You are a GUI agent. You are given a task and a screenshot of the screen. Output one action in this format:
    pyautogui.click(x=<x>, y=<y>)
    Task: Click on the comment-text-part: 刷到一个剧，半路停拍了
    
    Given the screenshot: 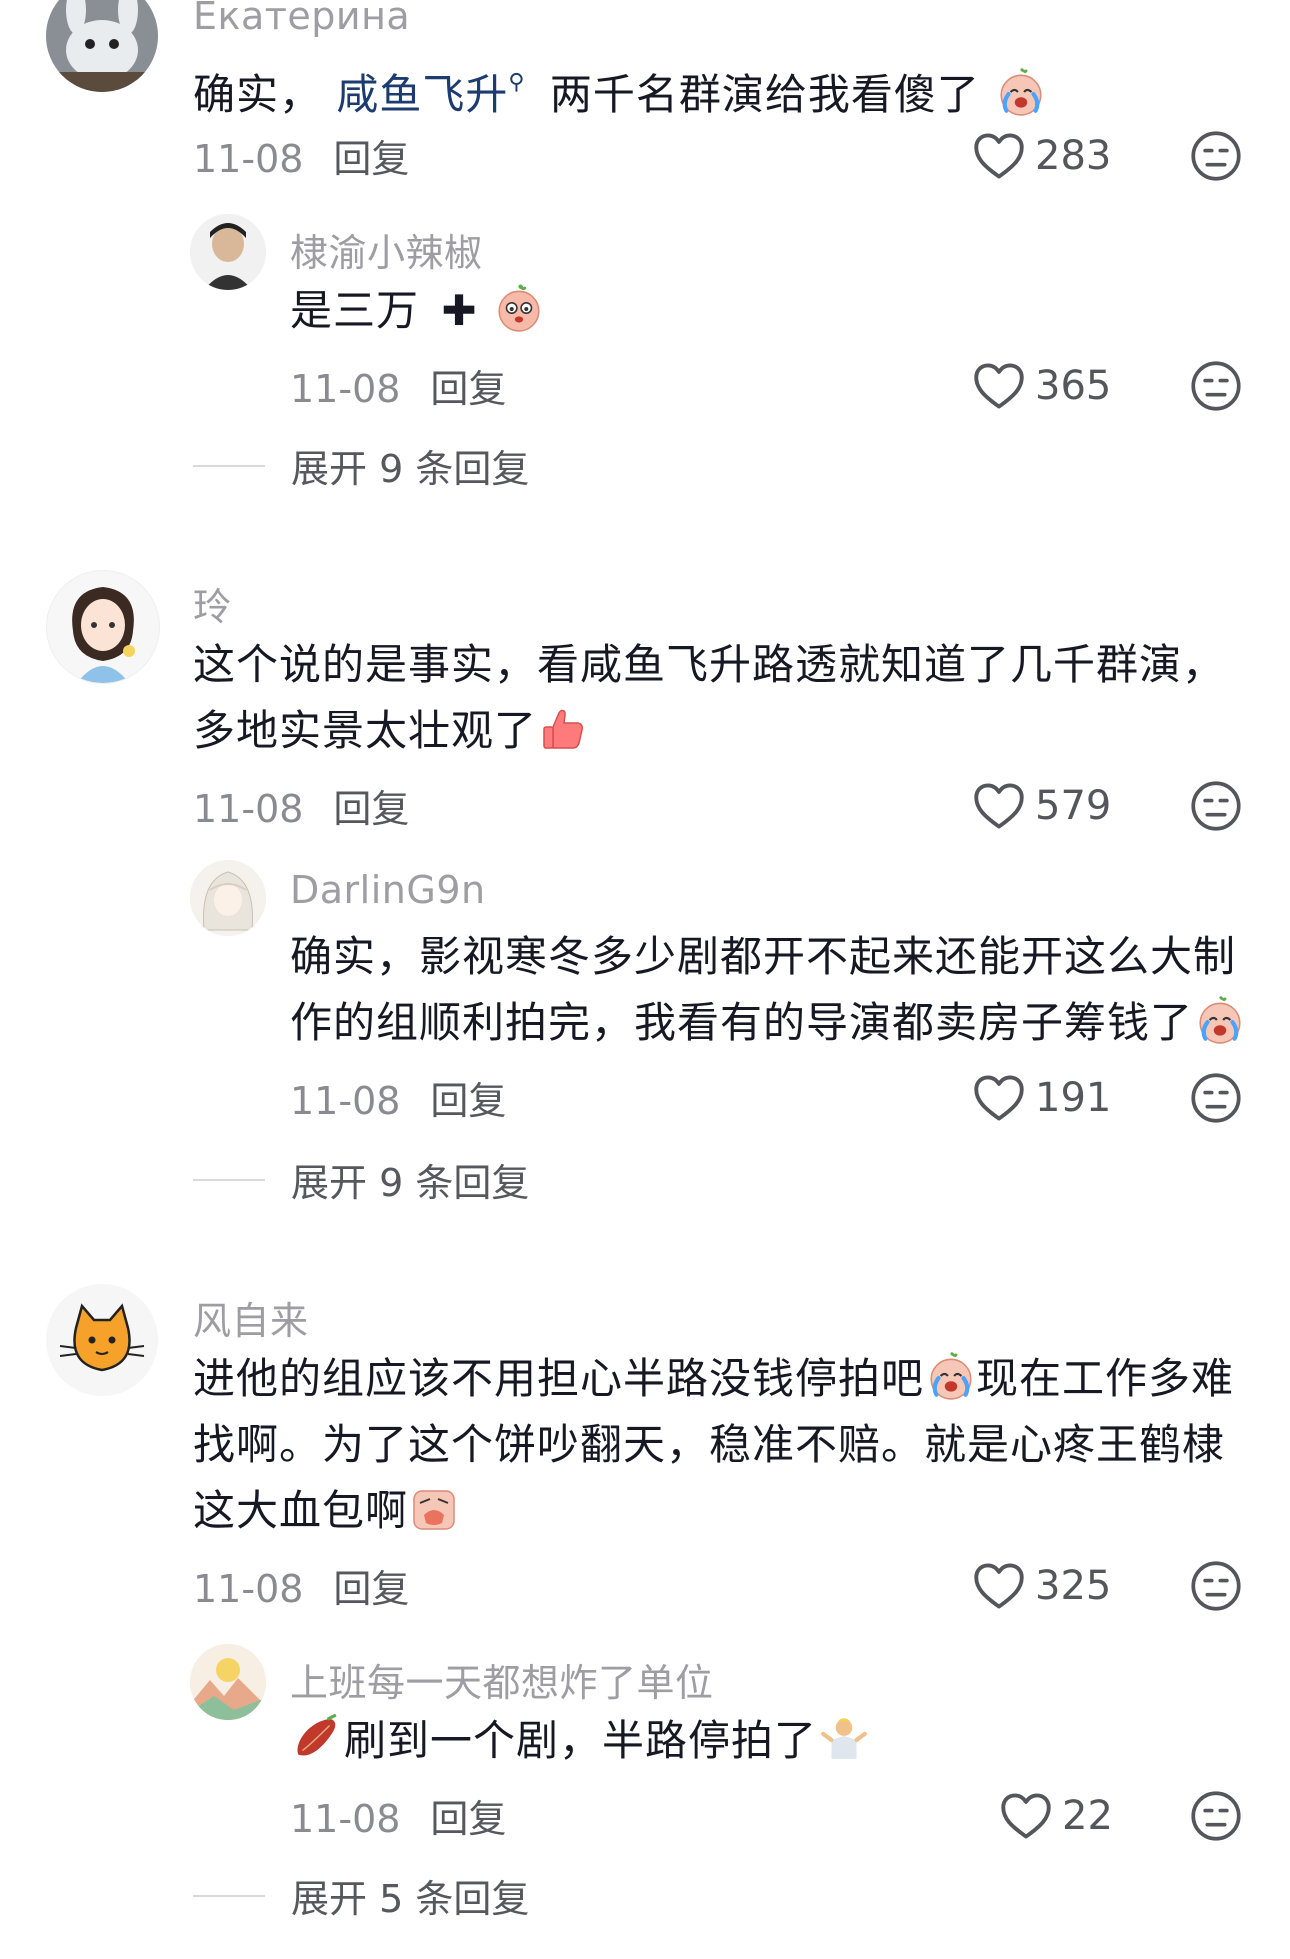 What is the action you would take?
    pyautogui.click(x=581, y=1740)
    